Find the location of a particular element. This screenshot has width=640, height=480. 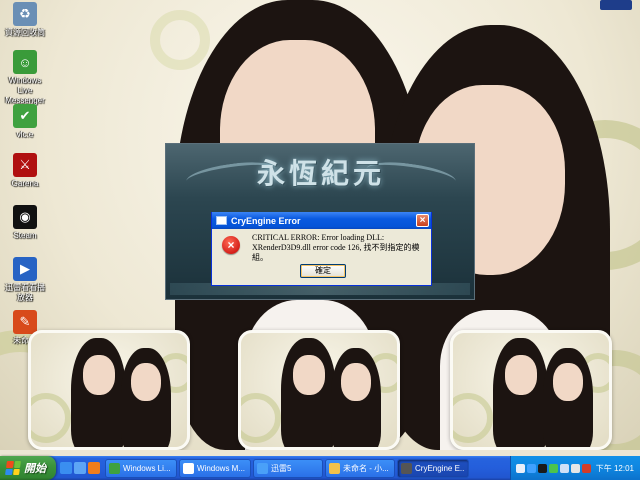

checkmark-icon: ✔ is located at coordinates (25, 116).